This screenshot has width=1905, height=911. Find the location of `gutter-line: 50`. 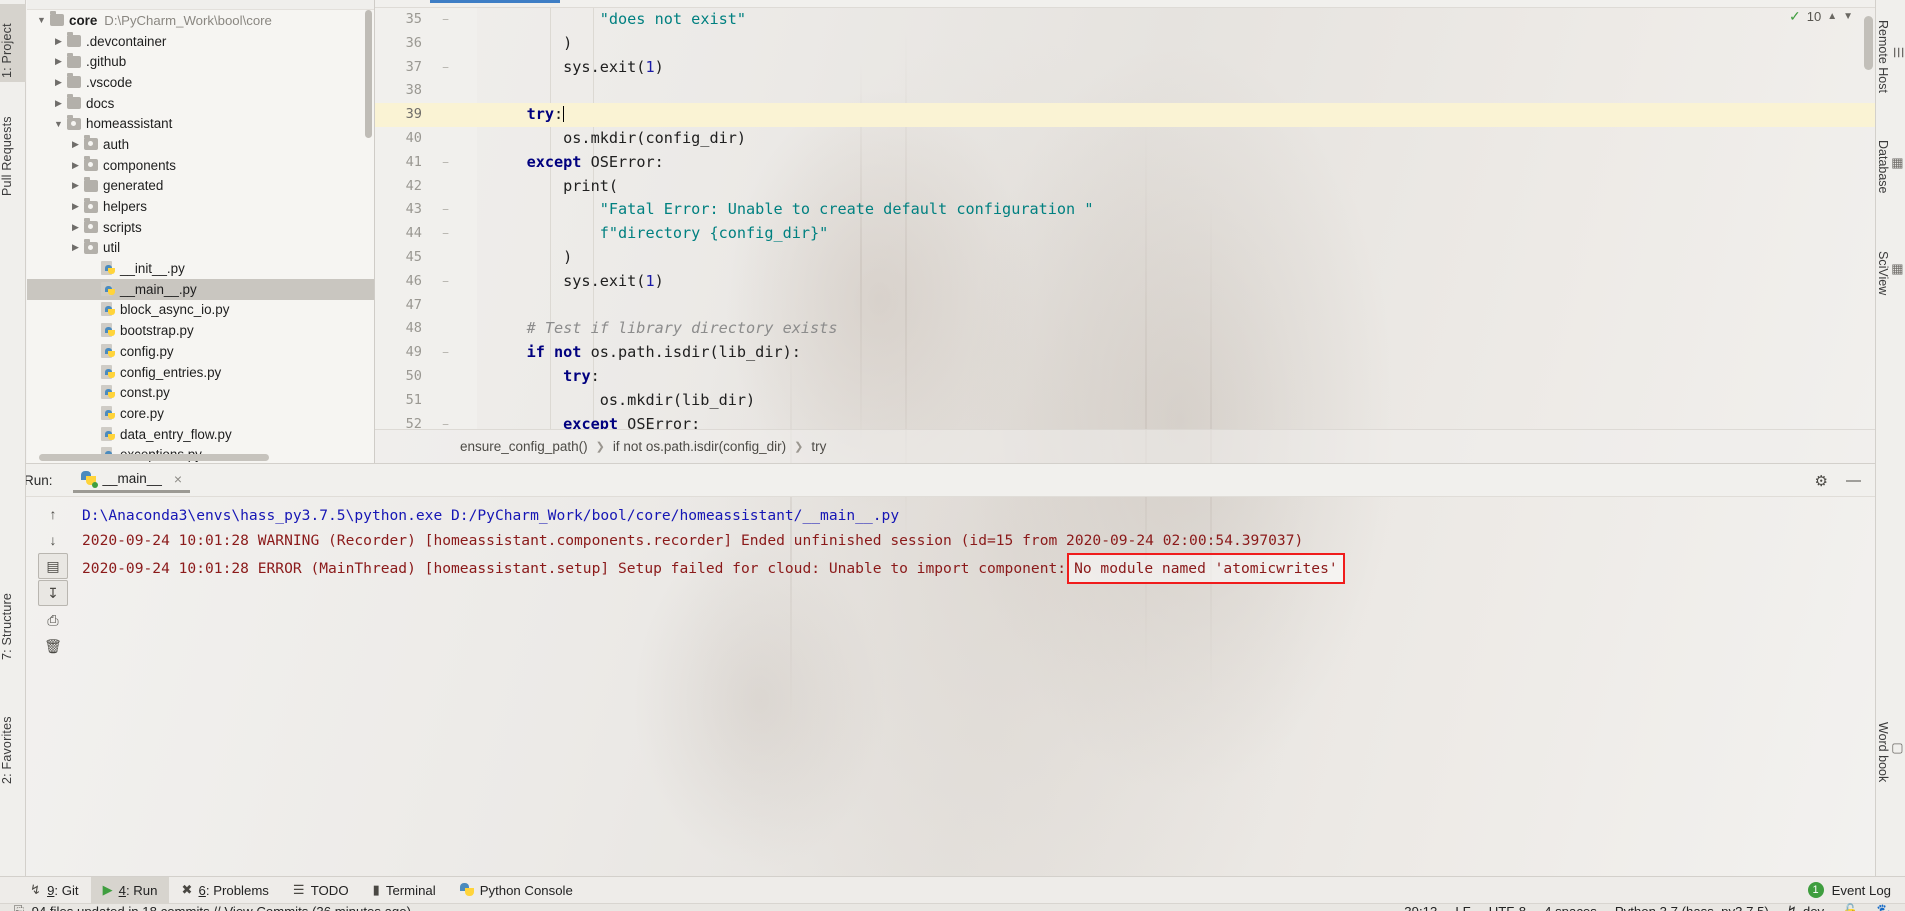

gutter-line: 50 is located at coordinates (426, 377).